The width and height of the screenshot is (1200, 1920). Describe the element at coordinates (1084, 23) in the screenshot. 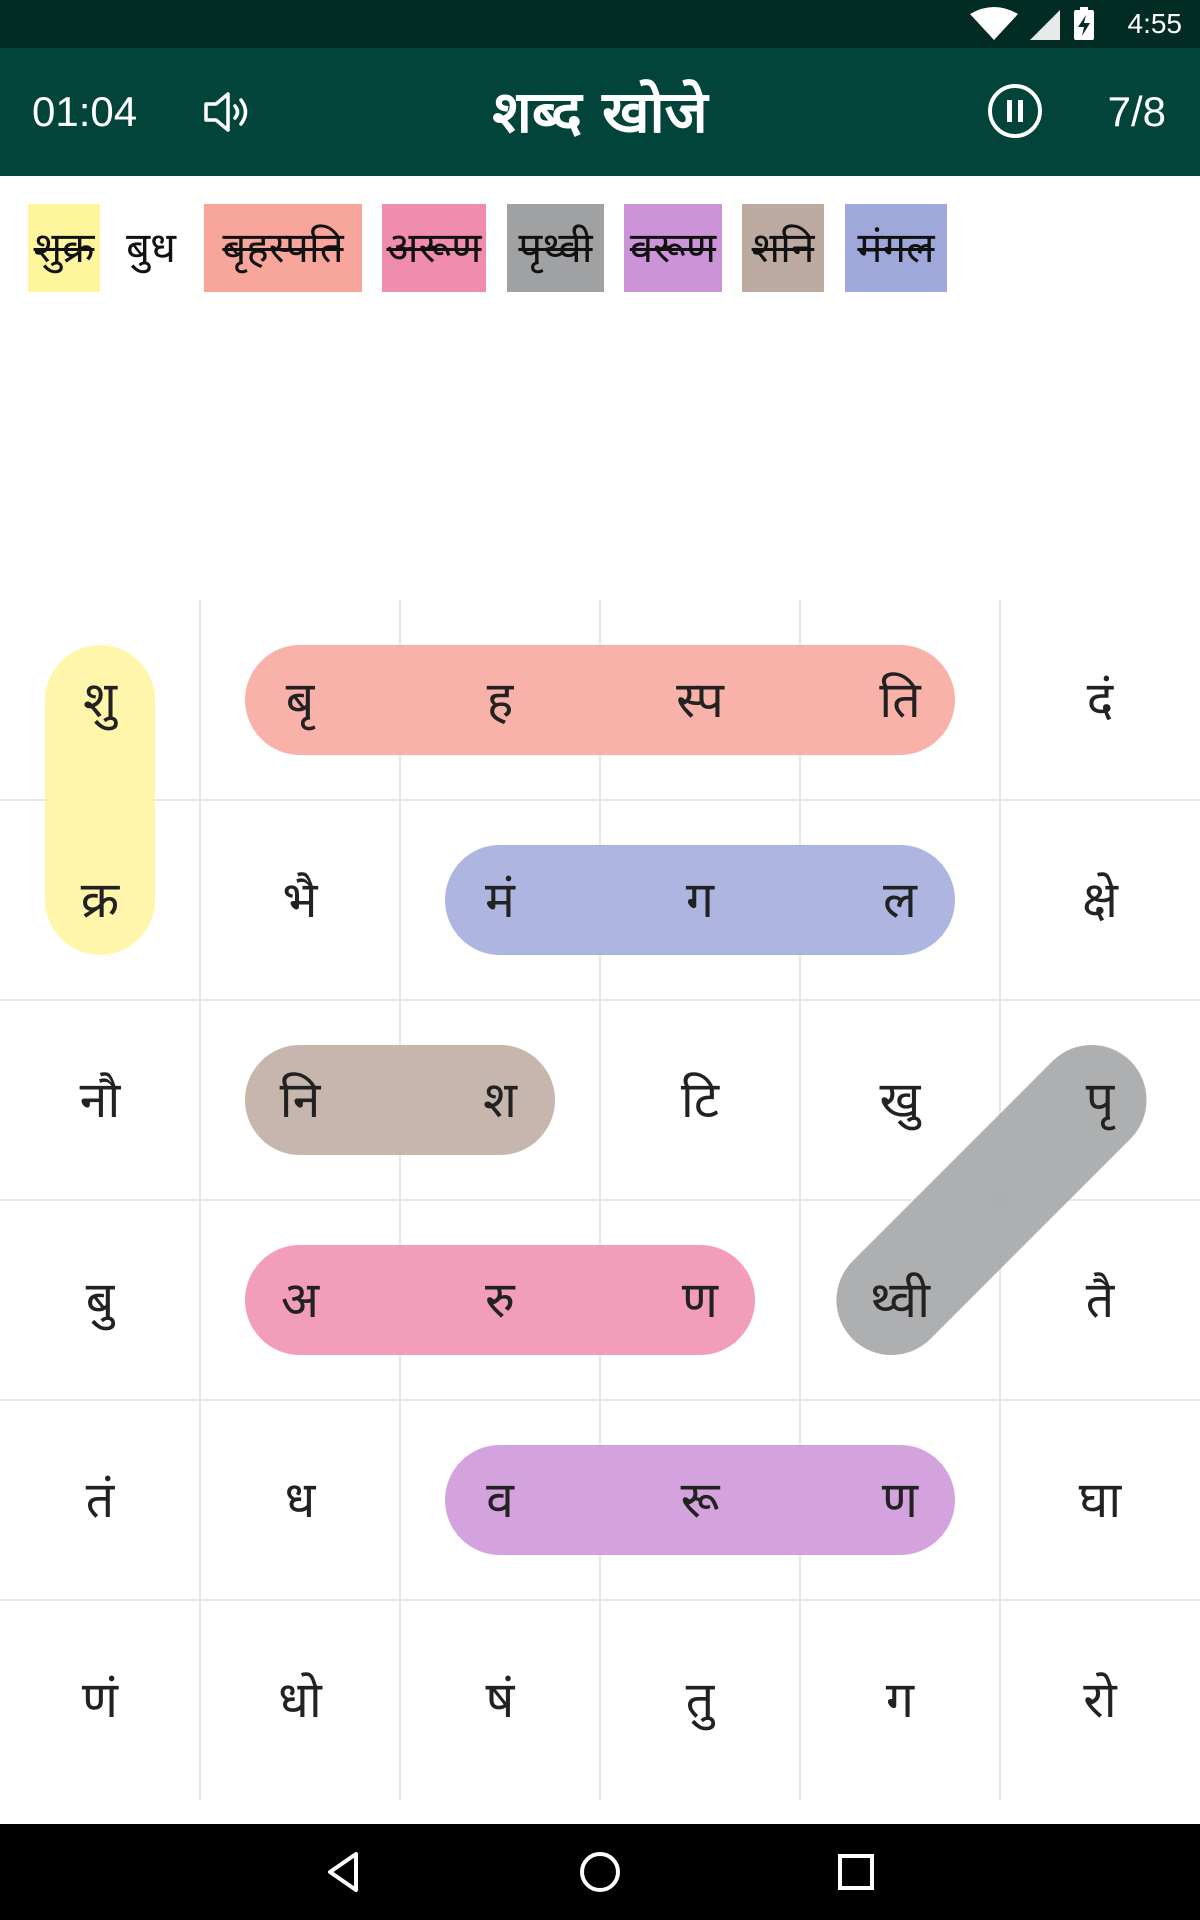

I see `battery-charging-icon` at that location.